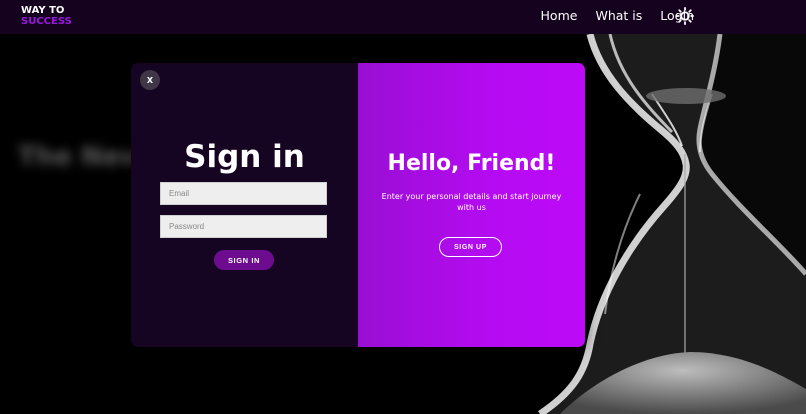 This screenshot has width=806, height=414. I want to click on overlay-title: Hello, Friend!, so click(471, 163).